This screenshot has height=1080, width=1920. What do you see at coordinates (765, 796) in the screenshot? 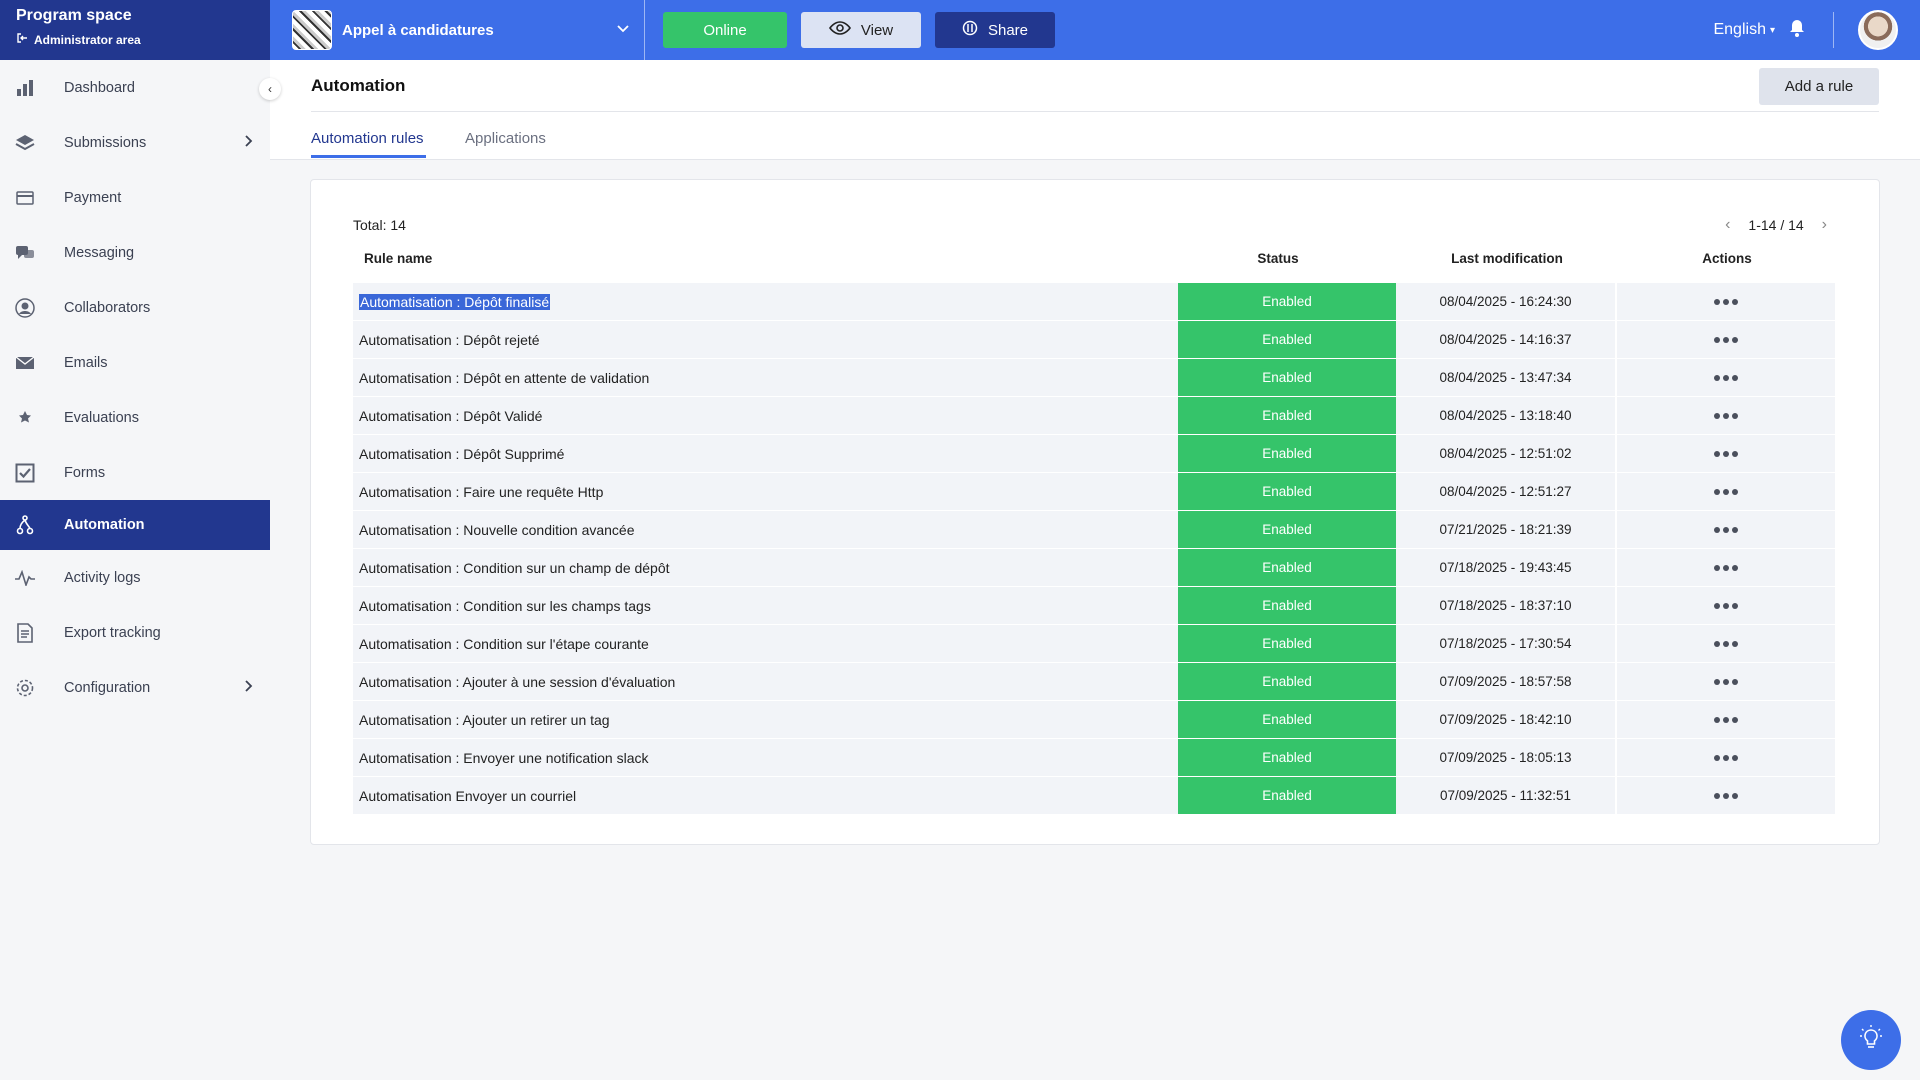
I see `rule-name-cell: Automatisation Envoyer un courriel` at bounding box center [765, 796].